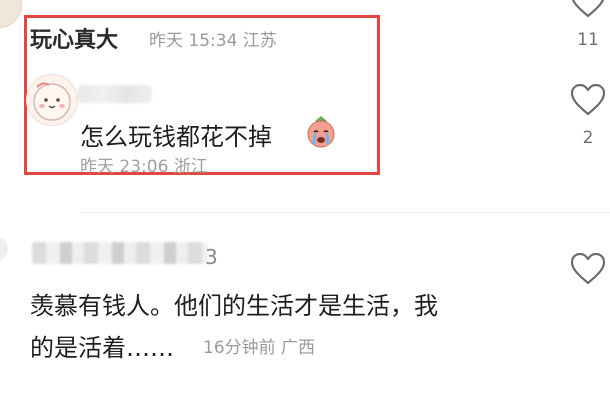 The width and height of the screenshot is (610, 404). Describe the element at coordinates (345, 212) in the screenshot. I see `divider` at that location.